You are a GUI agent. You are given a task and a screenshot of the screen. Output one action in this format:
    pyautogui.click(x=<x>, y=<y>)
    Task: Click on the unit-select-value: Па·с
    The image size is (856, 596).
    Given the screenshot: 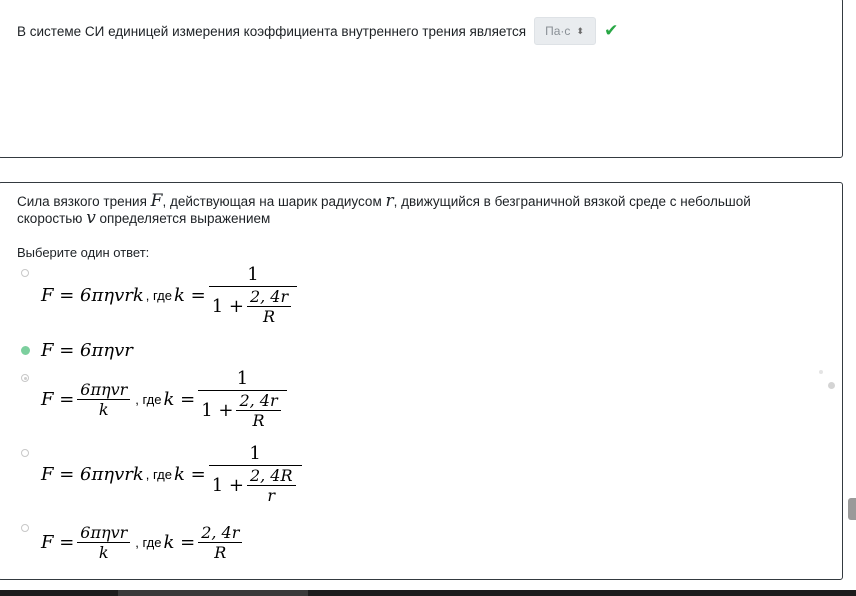 What is the action you would take?
    pyautogui.click(x=558, y=31)
    